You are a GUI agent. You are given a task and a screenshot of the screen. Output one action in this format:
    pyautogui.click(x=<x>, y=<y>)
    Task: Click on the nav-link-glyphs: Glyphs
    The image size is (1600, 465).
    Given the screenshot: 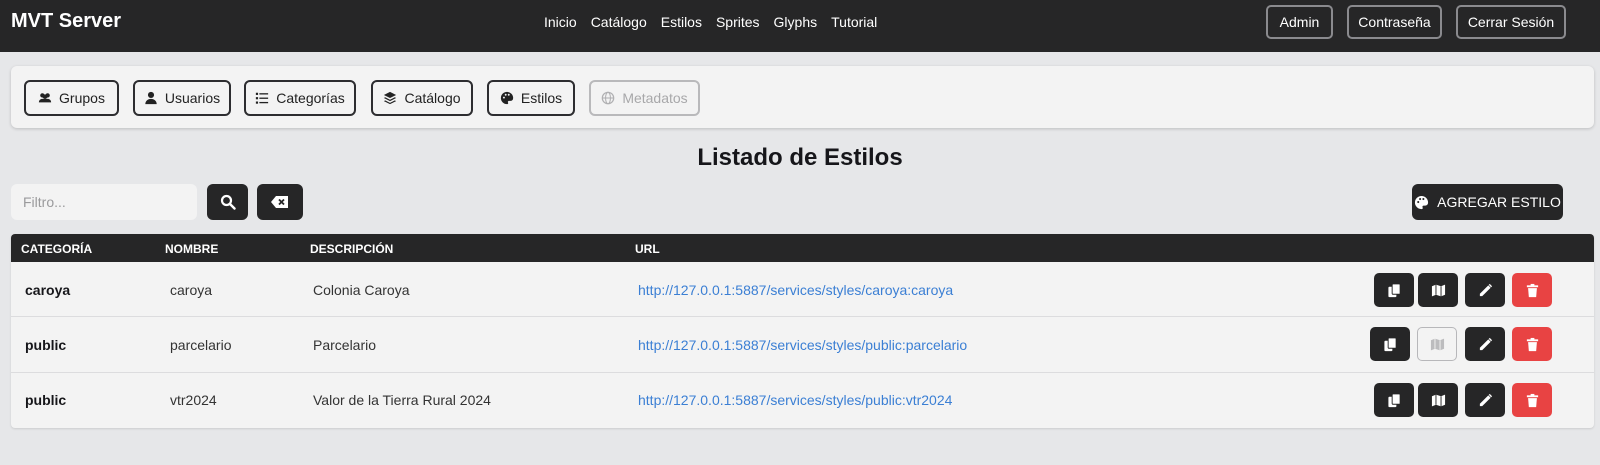 What is the action you would take?
    pyautogui.click(x=796, y=22)
    